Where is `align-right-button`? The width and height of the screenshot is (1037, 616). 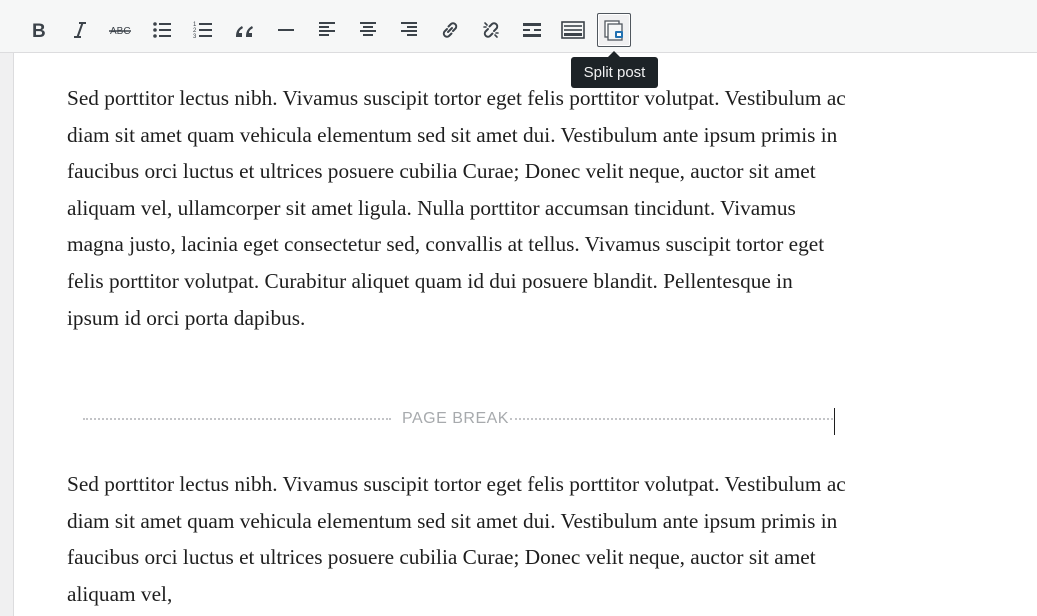
align-right-button is located at coordinates (409, 30).